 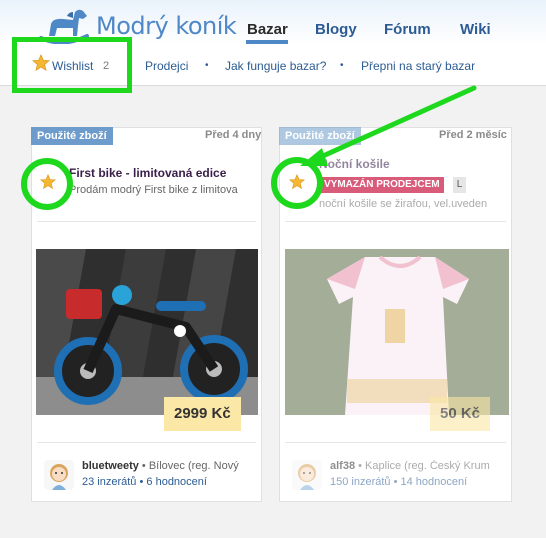 I want to click on listing-description: noční košile se žirafou, vel.uveden, so click(x=403, y=204).